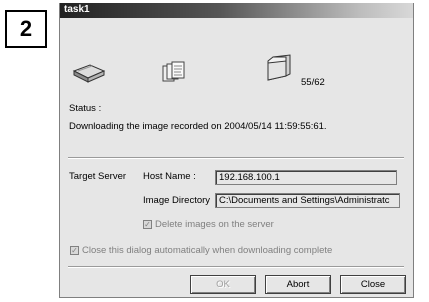 This screenshot has height=302, width=429. I want to click on host-name-label: Host Name :, so click(169, 176).